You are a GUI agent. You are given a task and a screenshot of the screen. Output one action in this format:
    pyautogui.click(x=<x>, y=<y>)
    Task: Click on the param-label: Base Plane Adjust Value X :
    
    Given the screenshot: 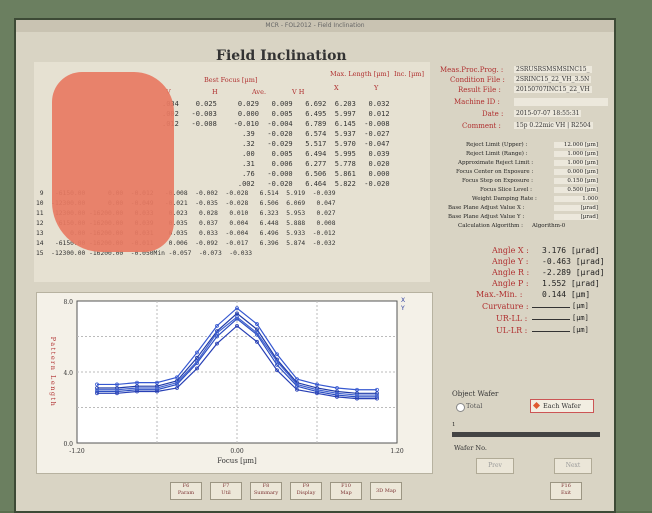 What is the action you would take?
    pyautogui.click(x=486, y=208)
    